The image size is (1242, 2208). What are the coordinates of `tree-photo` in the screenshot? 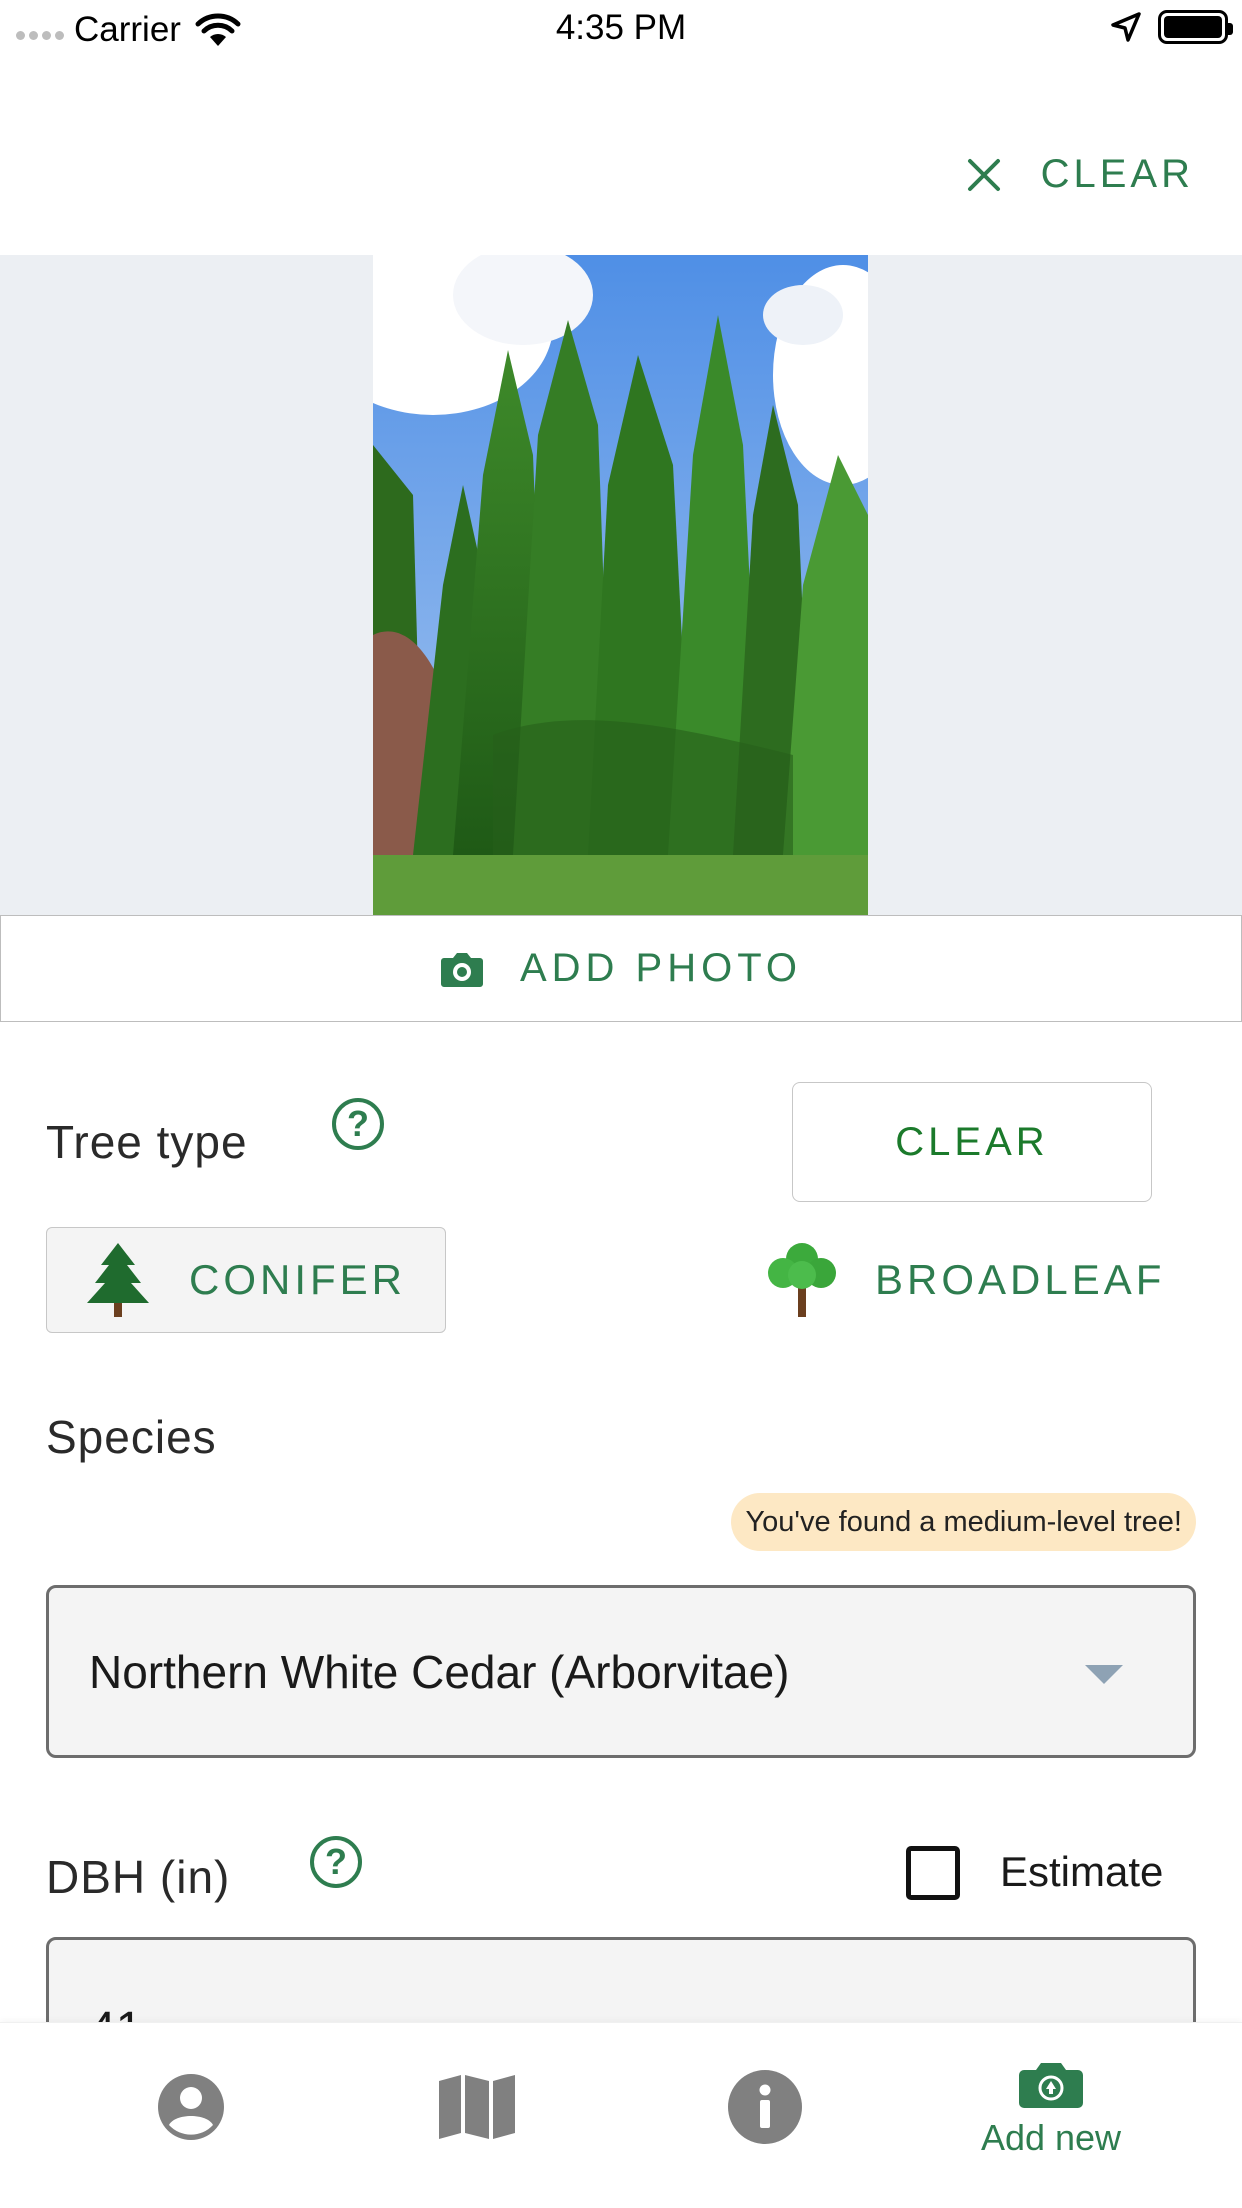 It's located at (620, 585).